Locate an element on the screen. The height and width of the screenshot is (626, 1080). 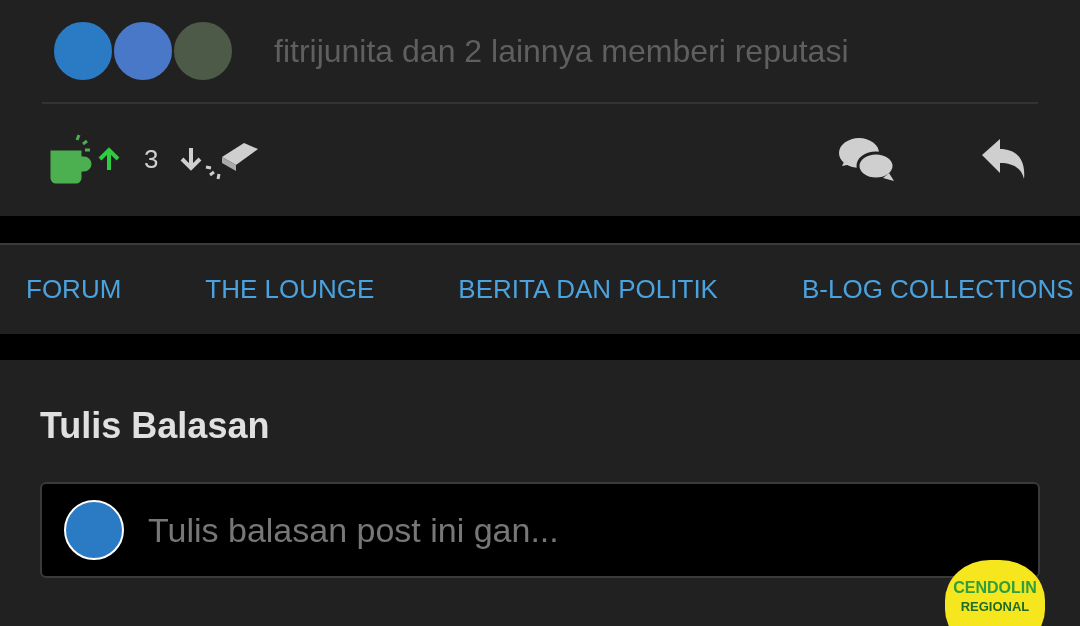
avatar-photo-placeholder is located at coordinates (94, 530).